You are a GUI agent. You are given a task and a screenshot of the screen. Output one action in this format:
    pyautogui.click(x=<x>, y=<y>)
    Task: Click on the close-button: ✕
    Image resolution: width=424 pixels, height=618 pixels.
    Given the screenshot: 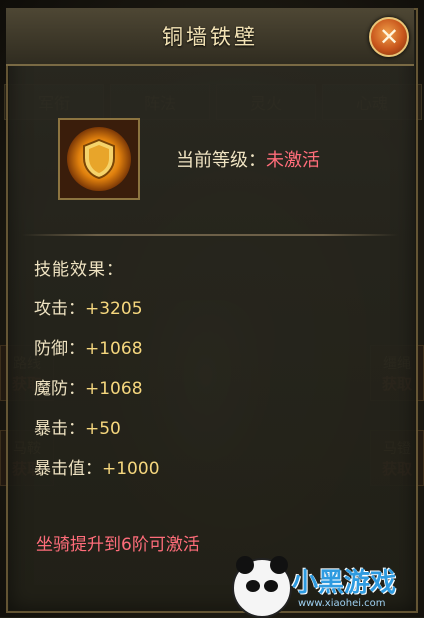 What is the action you would take?
    pyautogui.click(x=389, y=37)
    